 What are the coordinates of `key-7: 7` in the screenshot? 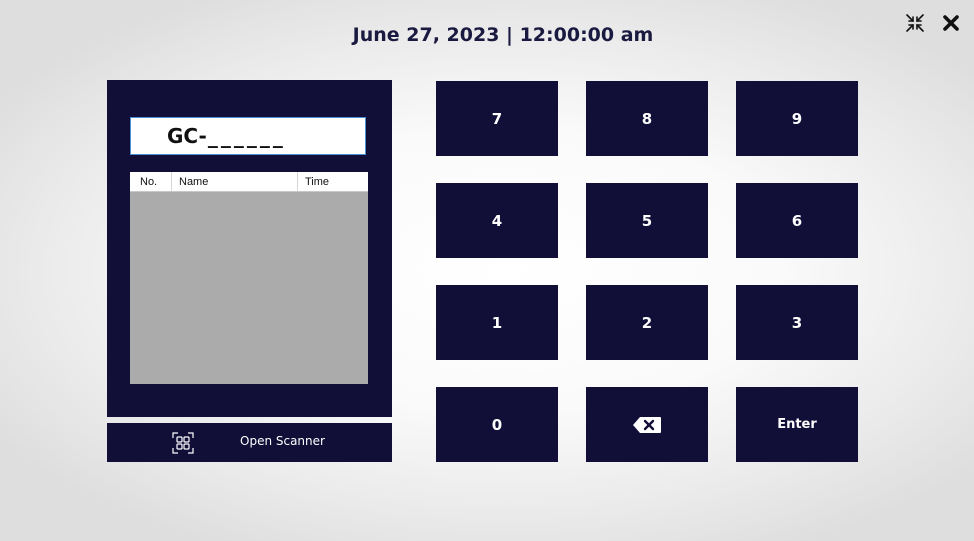 It's located at (497, 118).